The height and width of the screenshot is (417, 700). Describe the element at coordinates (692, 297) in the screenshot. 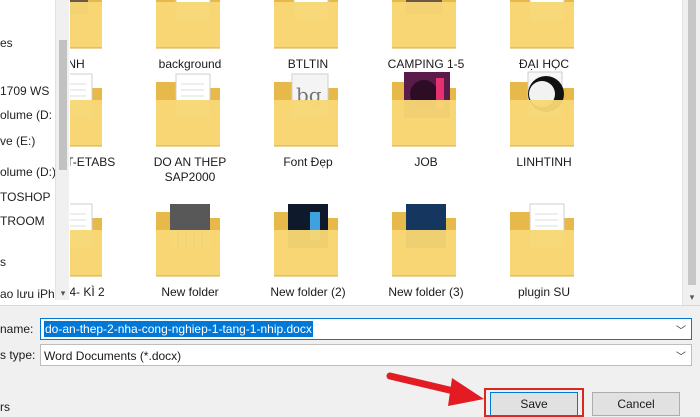

I see `main-scroll-down-icon: ▾` at that location.